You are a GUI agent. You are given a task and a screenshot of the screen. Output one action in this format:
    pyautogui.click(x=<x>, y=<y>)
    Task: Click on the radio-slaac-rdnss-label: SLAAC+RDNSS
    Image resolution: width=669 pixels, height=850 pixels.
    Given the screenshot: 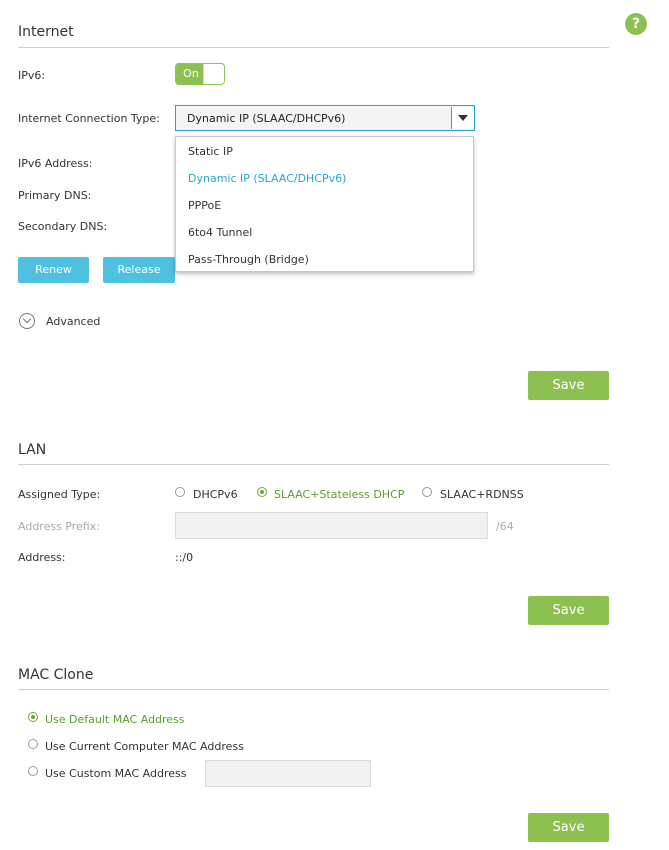 What is the action you would take?
    pyautogui.click(x=482, y=494)
    